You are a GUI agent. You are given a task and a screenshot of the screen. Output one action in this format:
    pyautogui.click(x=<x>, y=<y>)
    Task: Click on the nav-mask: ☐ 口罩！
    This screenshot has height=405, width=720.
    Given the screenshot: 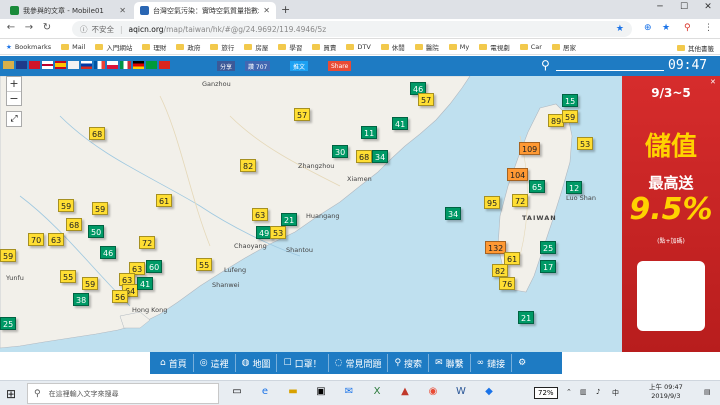 What is the action you would take?
    pyautogui.click(x=303, y=363)
    